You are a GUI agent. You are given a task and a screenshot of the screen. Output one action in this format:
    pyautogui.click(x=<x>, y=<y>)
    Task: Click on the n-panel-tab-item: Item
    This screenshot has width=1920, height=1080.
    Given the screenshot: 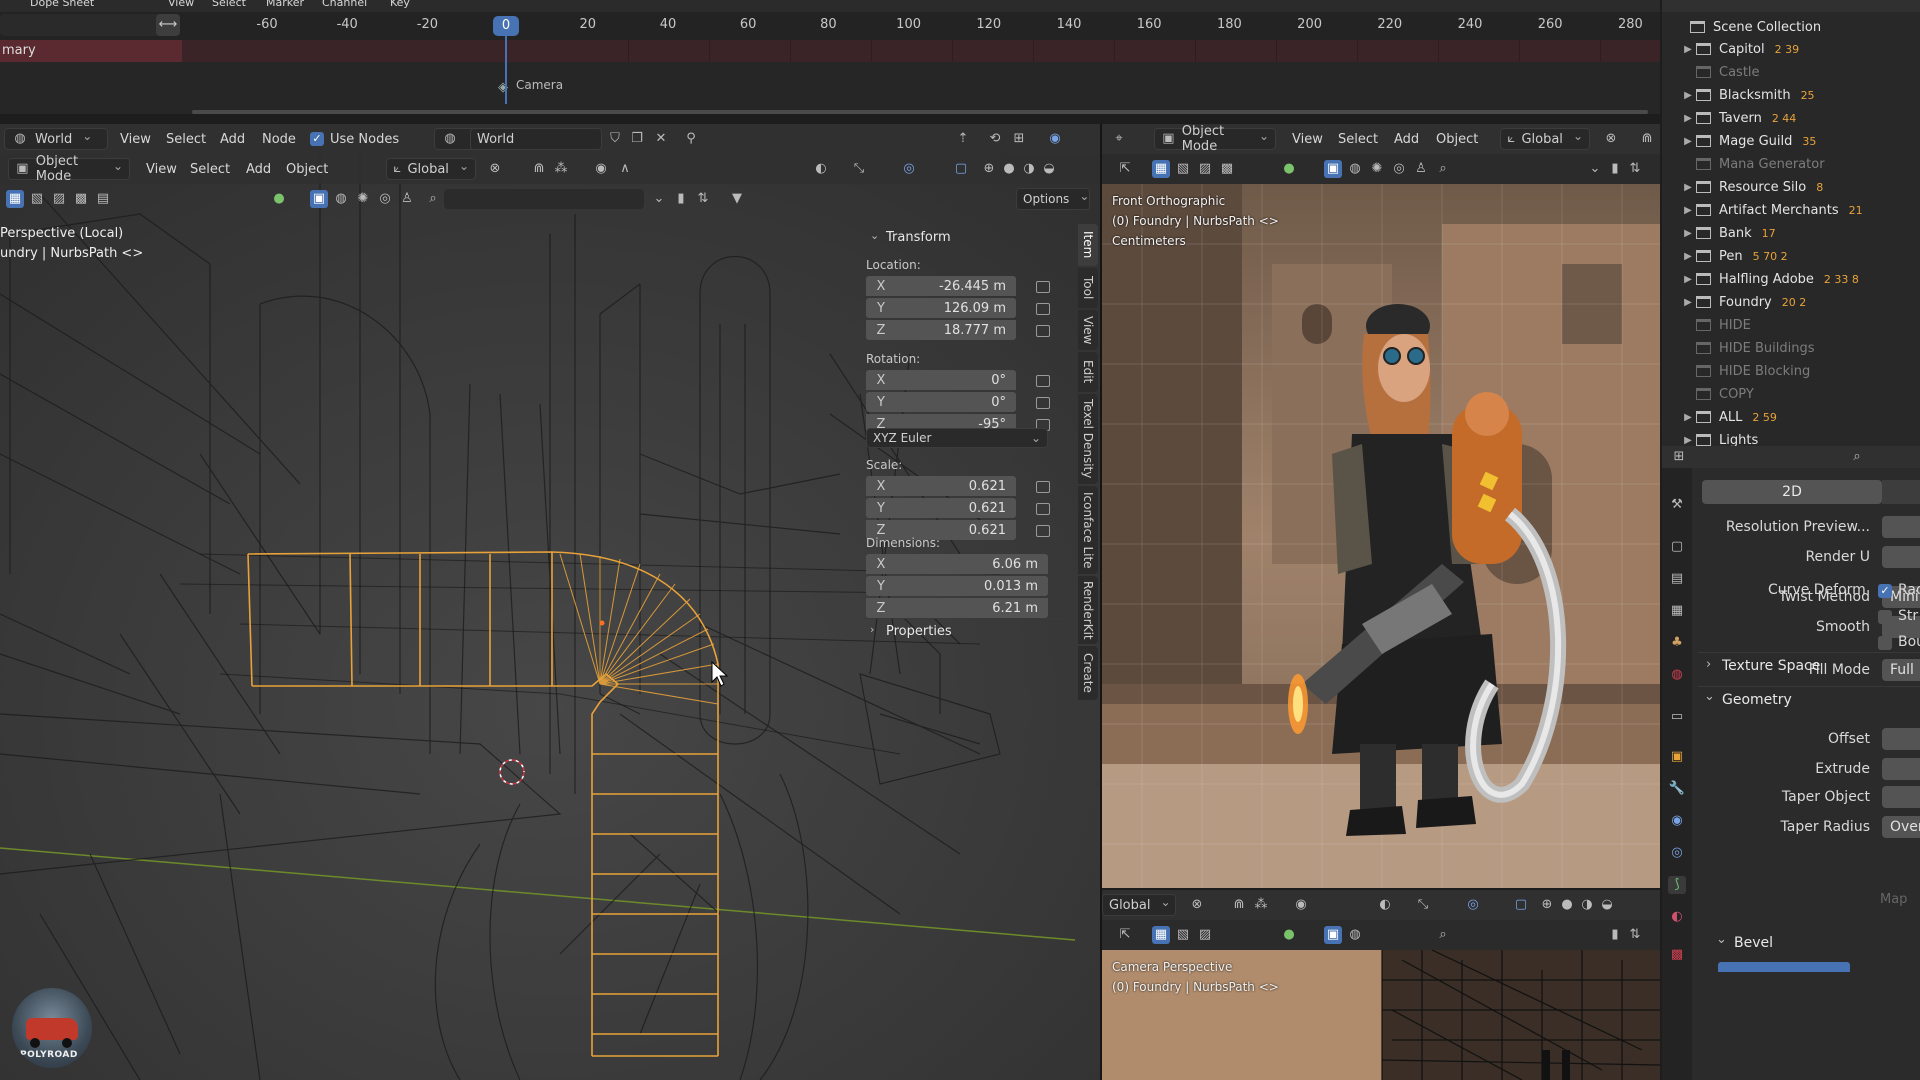 What is the action you would take?
    pyautogui.click(x=1088, y=245)
    